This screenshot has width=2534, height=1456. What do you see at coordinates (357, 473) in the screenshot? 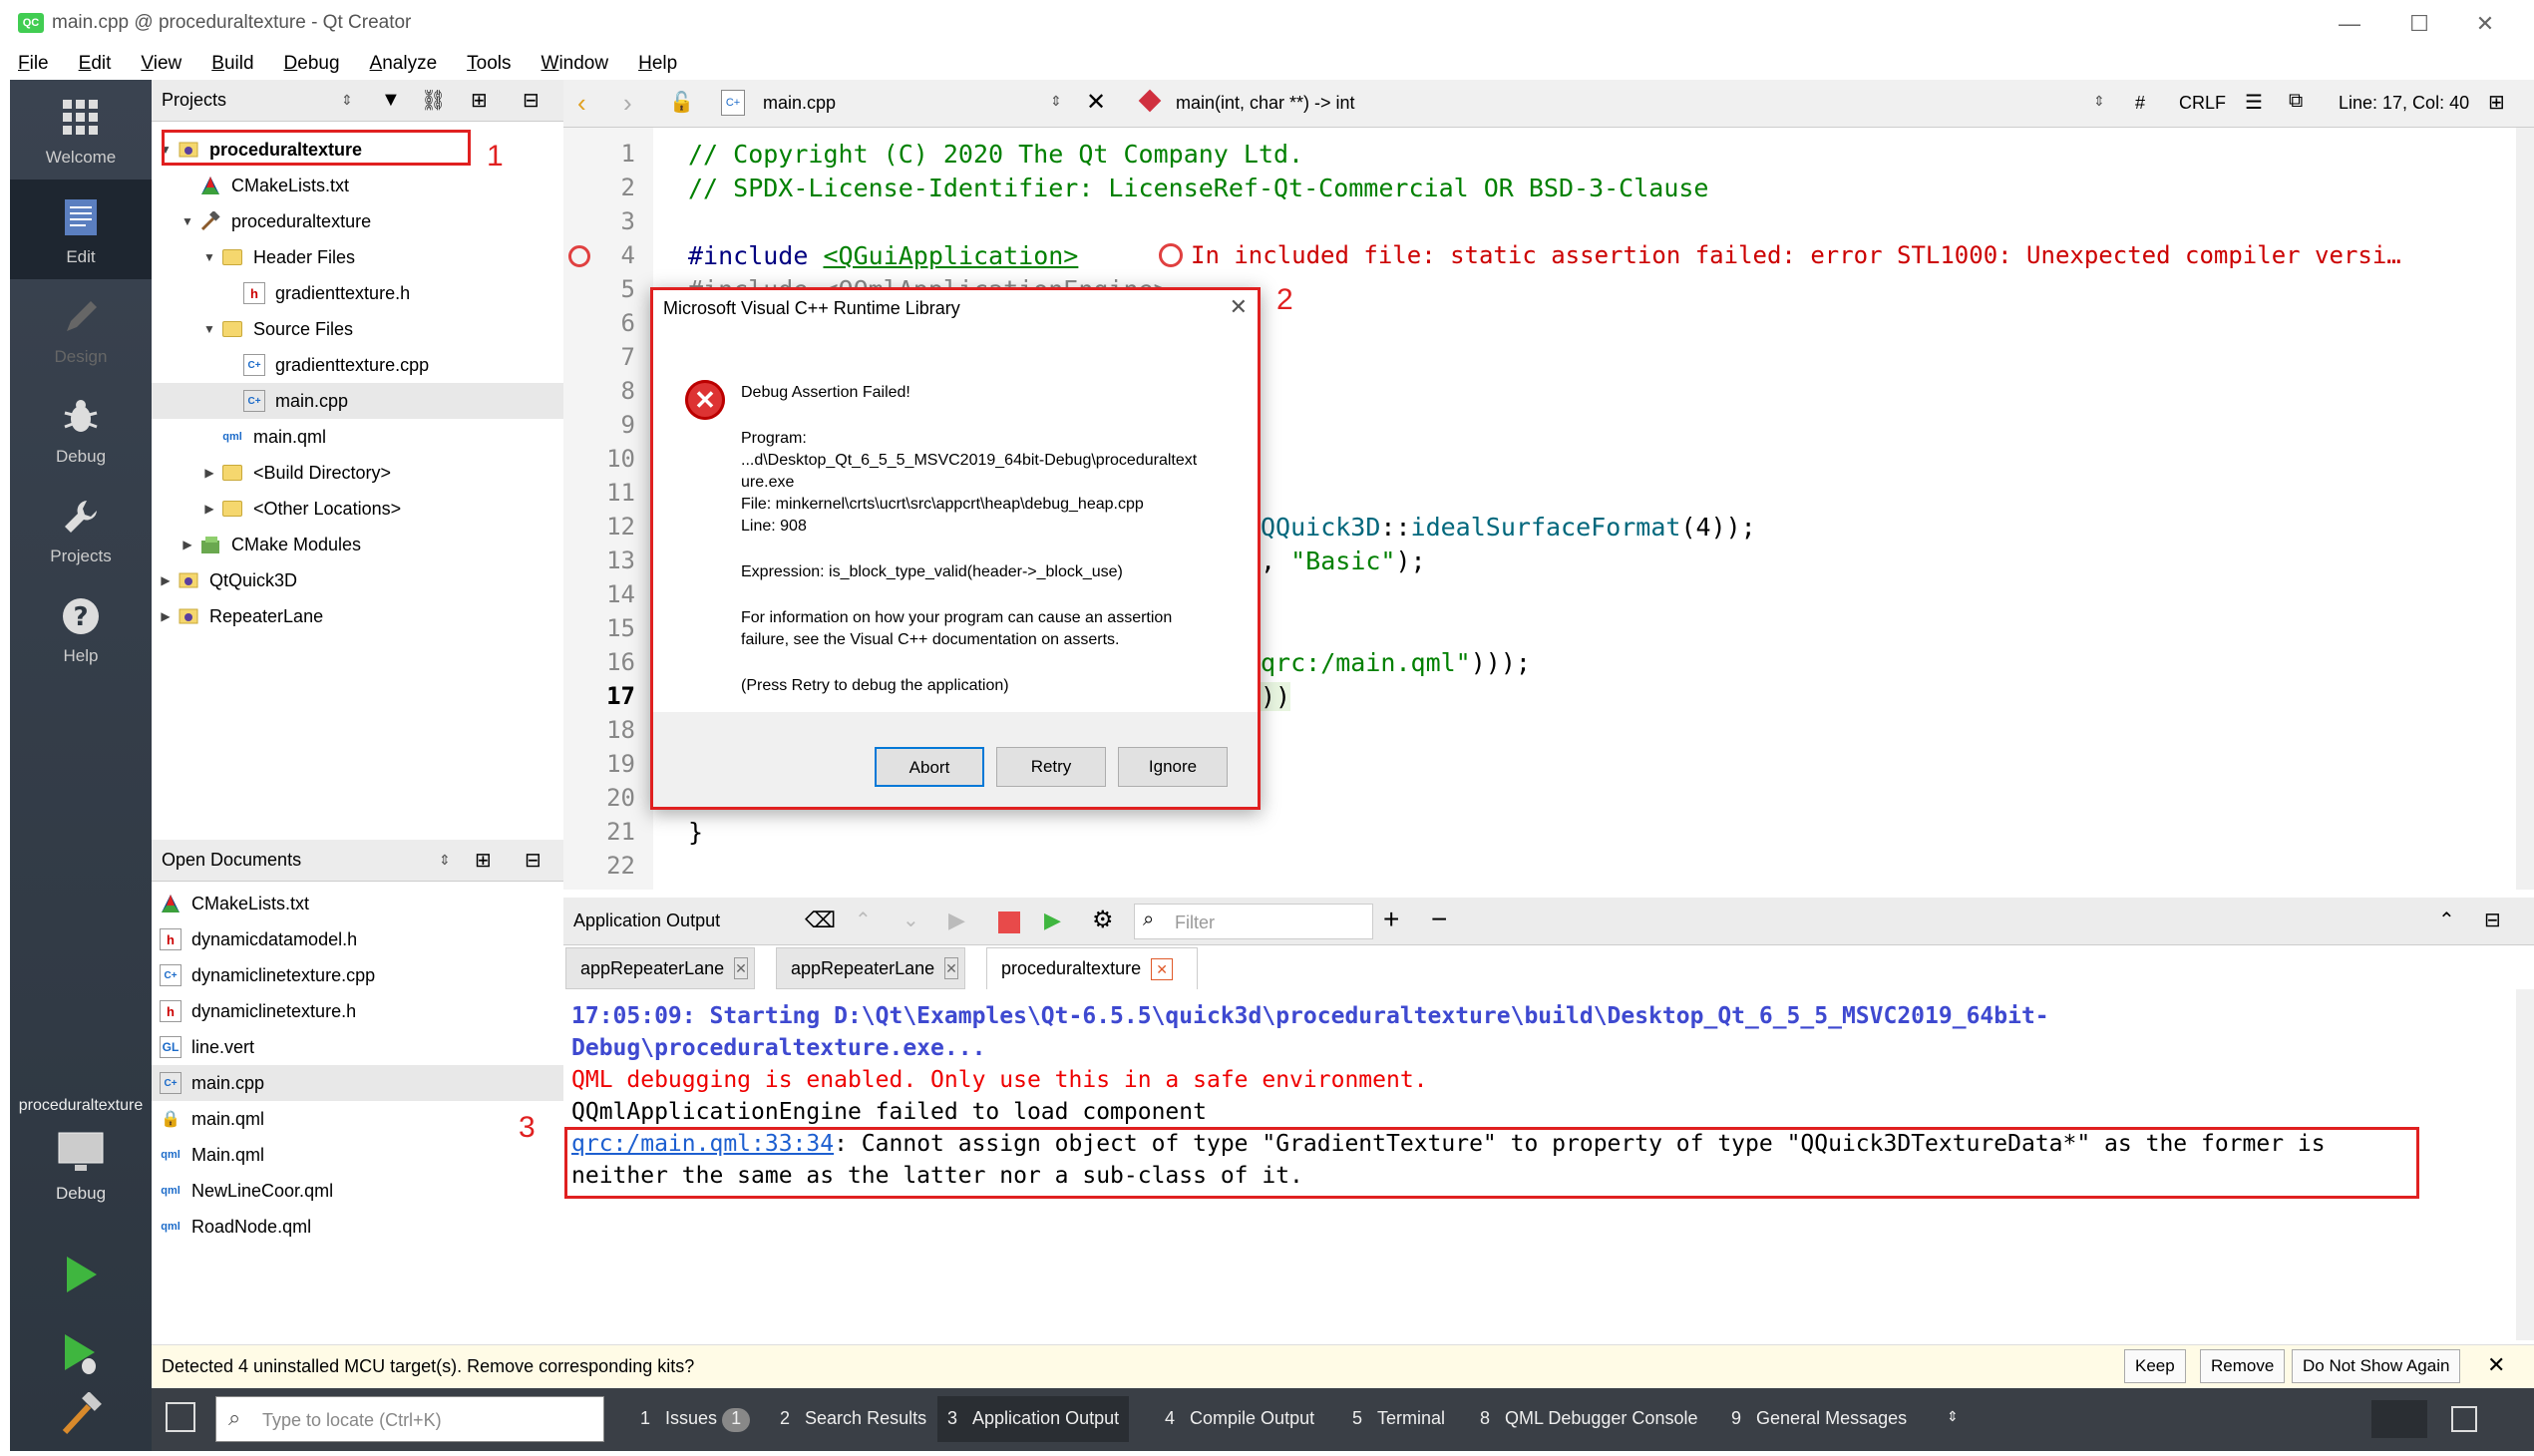
I see `project-tree-row: ▶ <Build Directory>` at bounding box center [357, 473].